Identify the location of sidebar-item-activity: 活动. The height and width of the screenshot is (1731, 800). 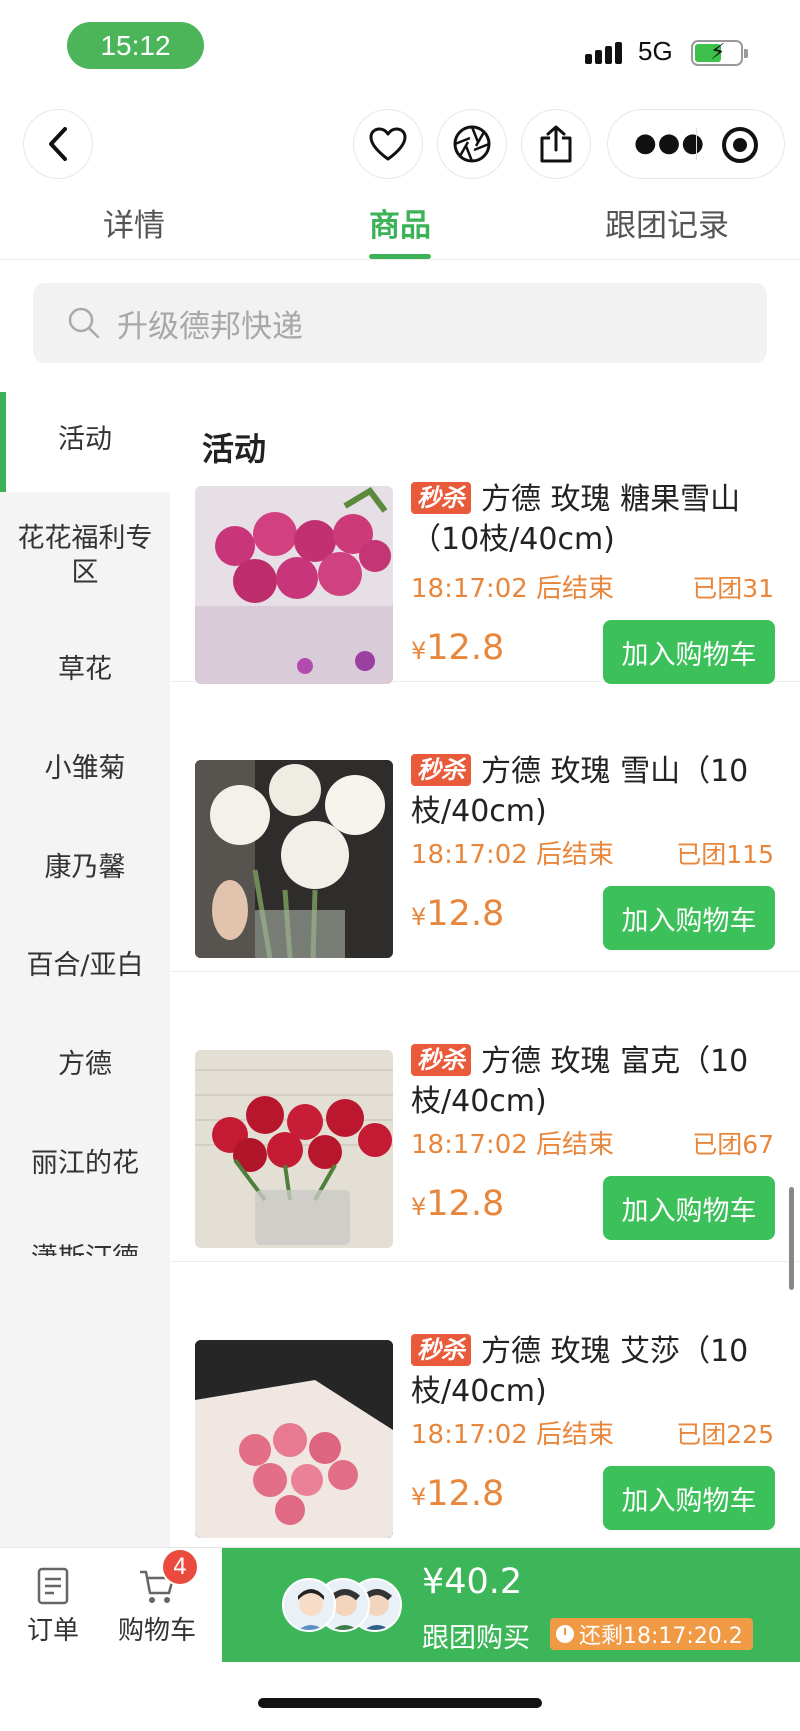
(85, 442).